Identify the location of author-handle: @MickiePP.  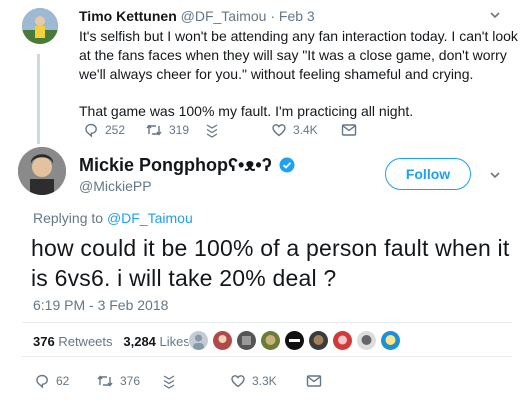
(115, 186).